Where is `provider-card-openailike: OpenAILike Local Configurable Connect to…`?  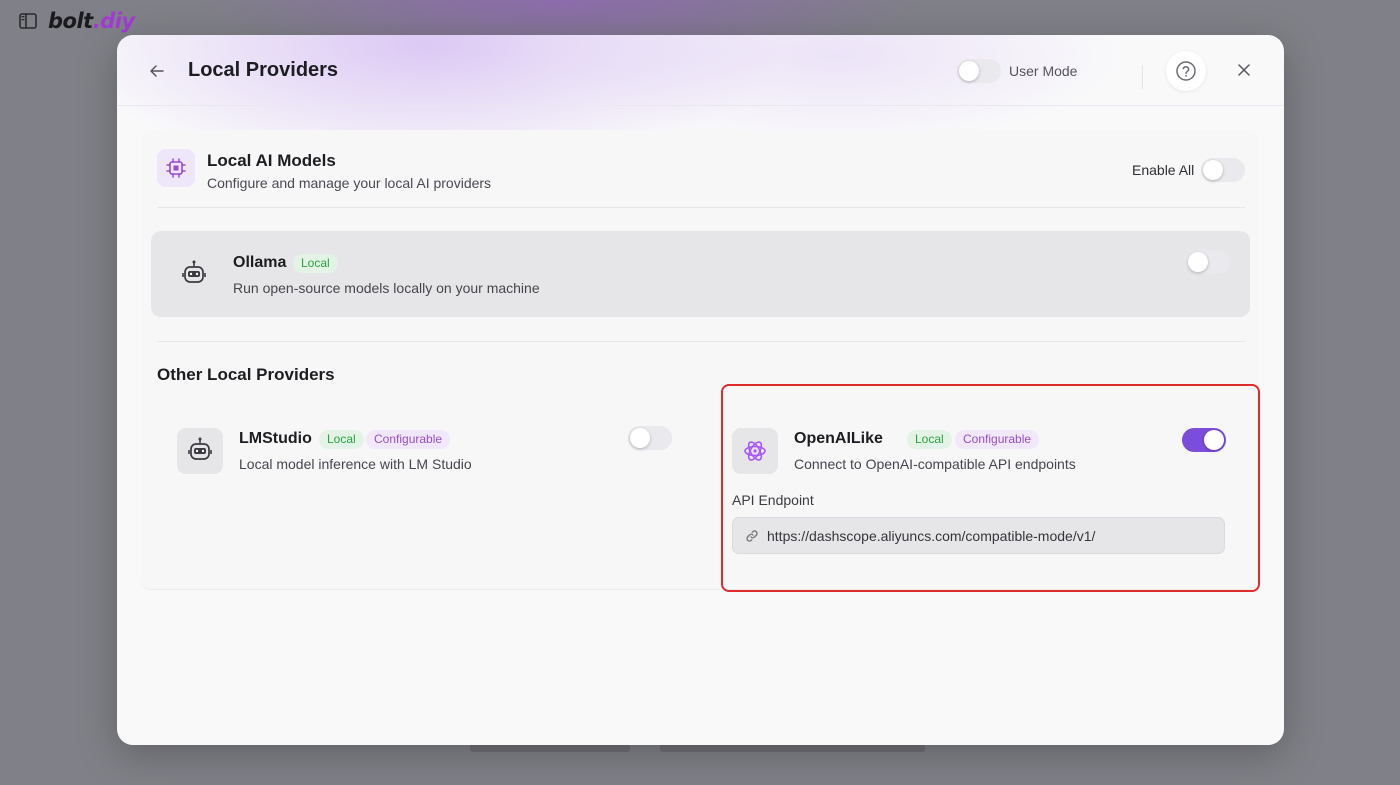 provider-card-openailike: OpenAILike Local Configurable Connect to… is located at coordinates (989, 486).